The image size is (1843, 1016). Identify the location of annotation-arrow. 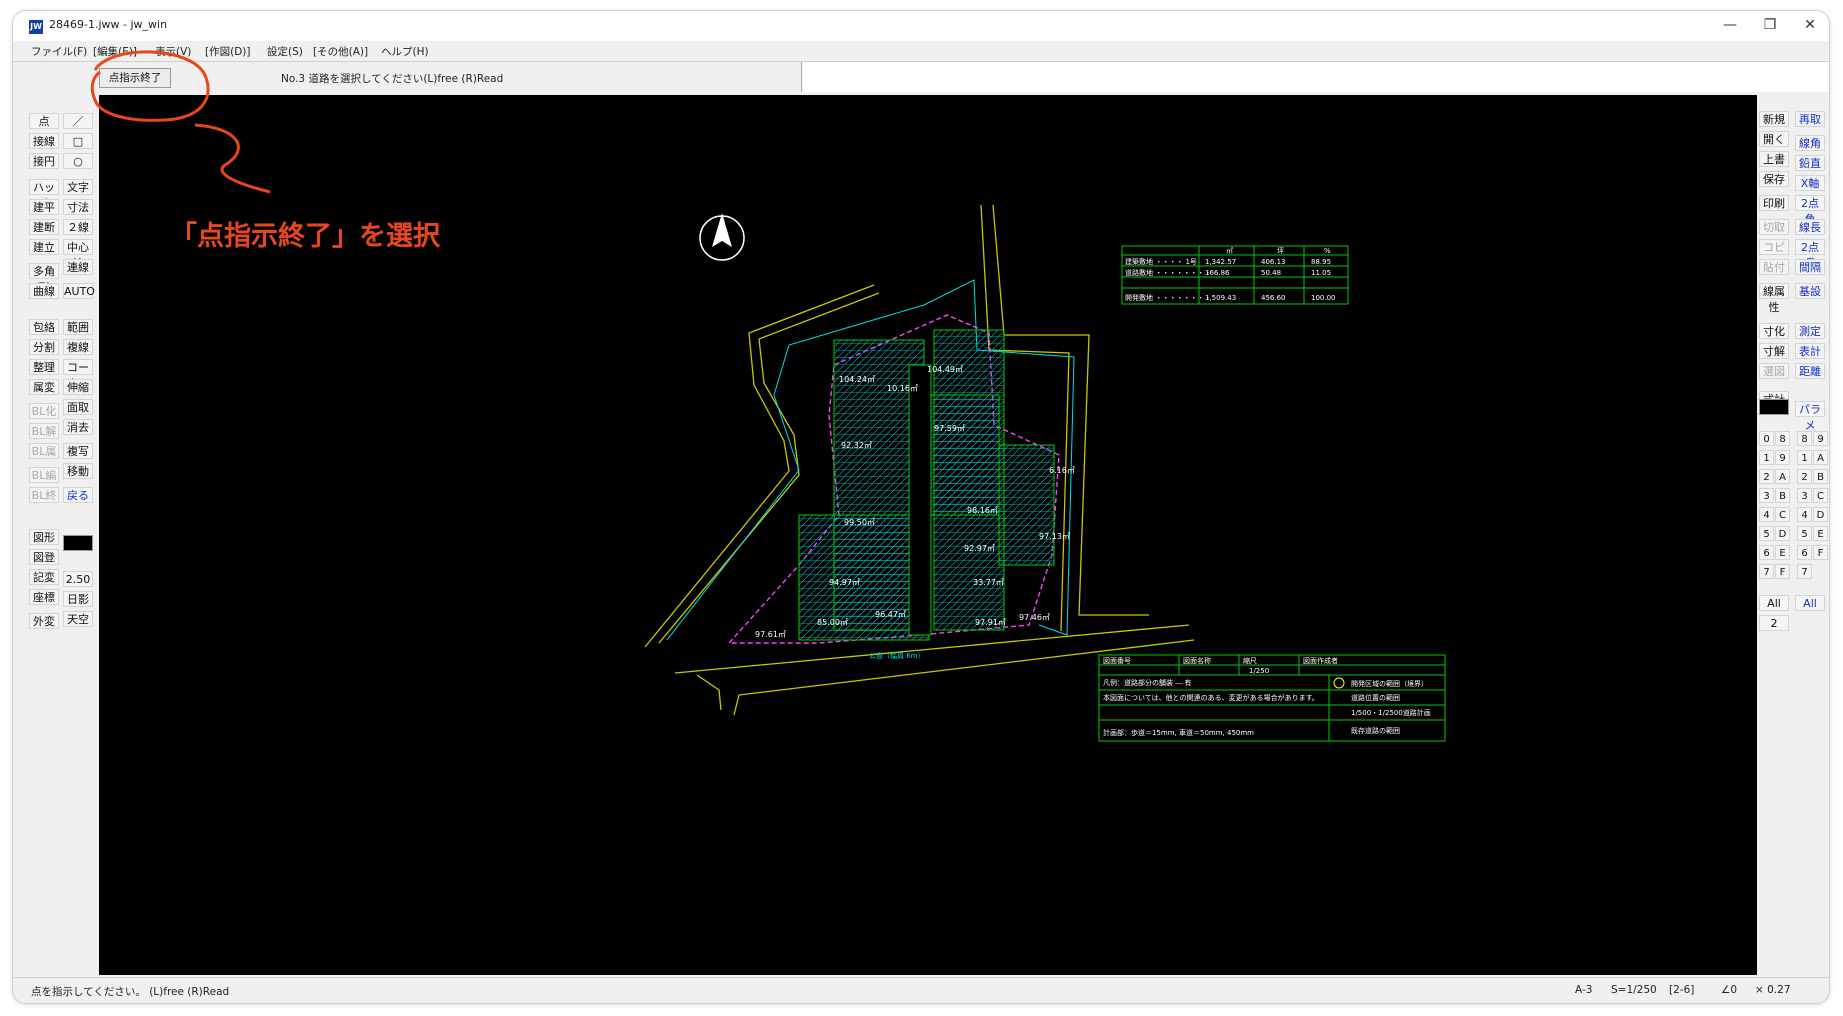
(232, 158).